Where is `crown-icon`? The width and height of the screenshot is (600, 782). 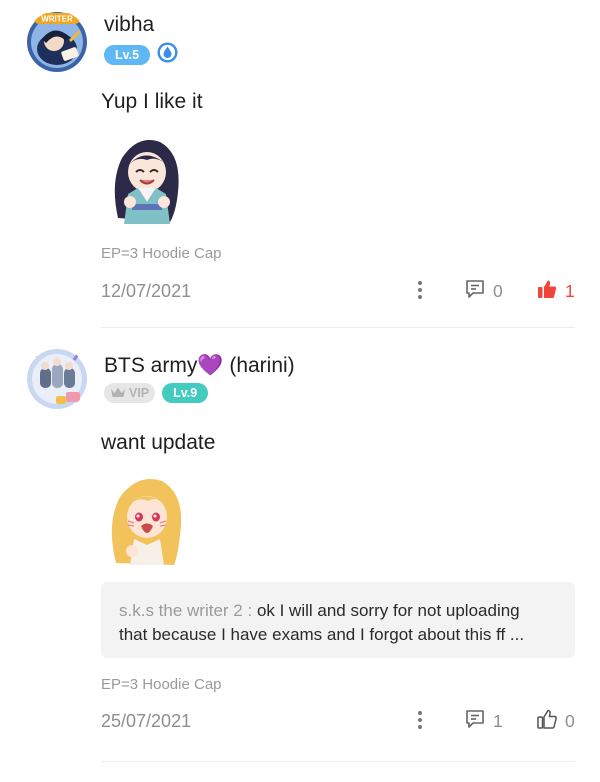 crown-icon is located at coordinates (118, 393).